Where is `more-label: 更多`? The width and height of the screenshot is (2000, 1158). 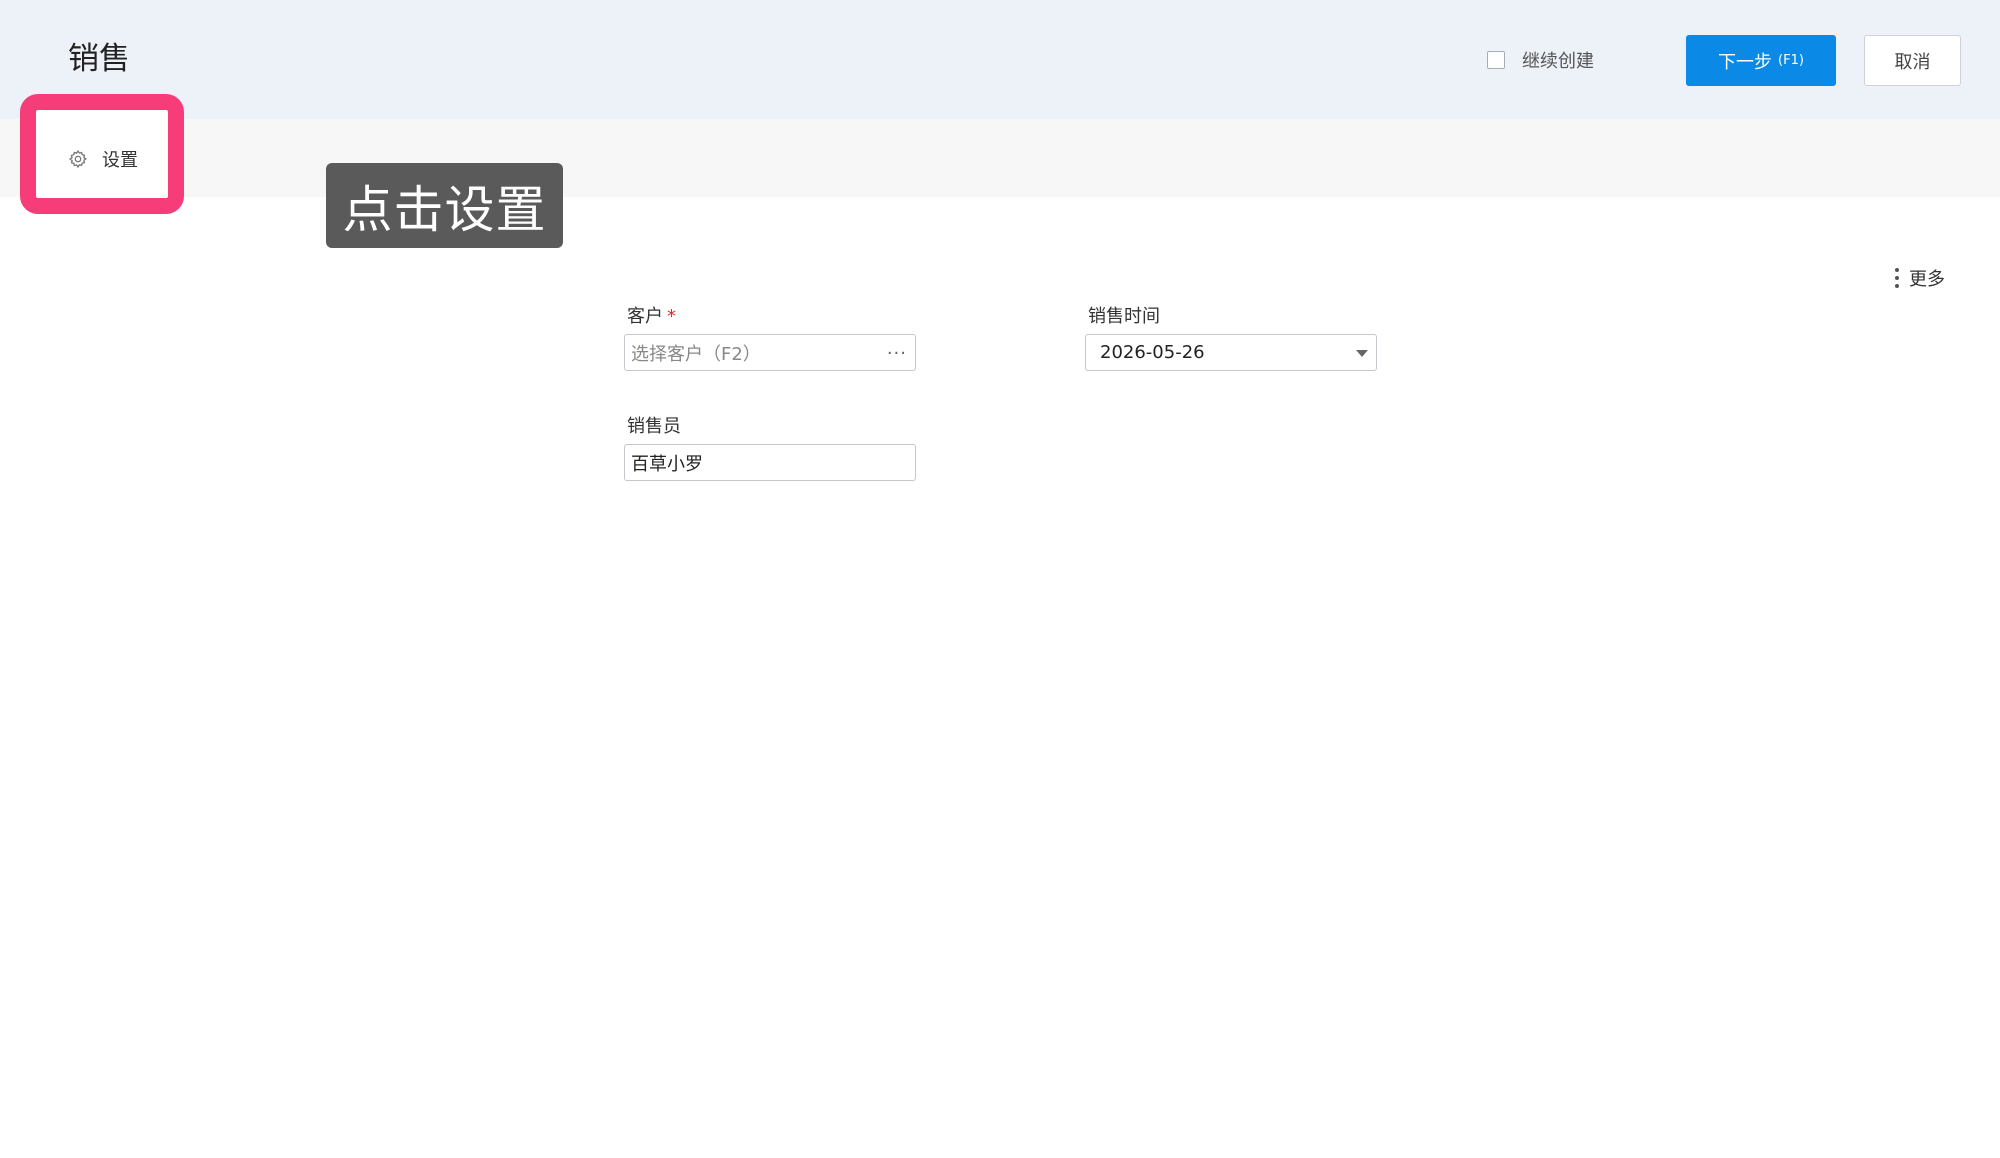 more-label: 更多 is located at coordinates (1927, 279).